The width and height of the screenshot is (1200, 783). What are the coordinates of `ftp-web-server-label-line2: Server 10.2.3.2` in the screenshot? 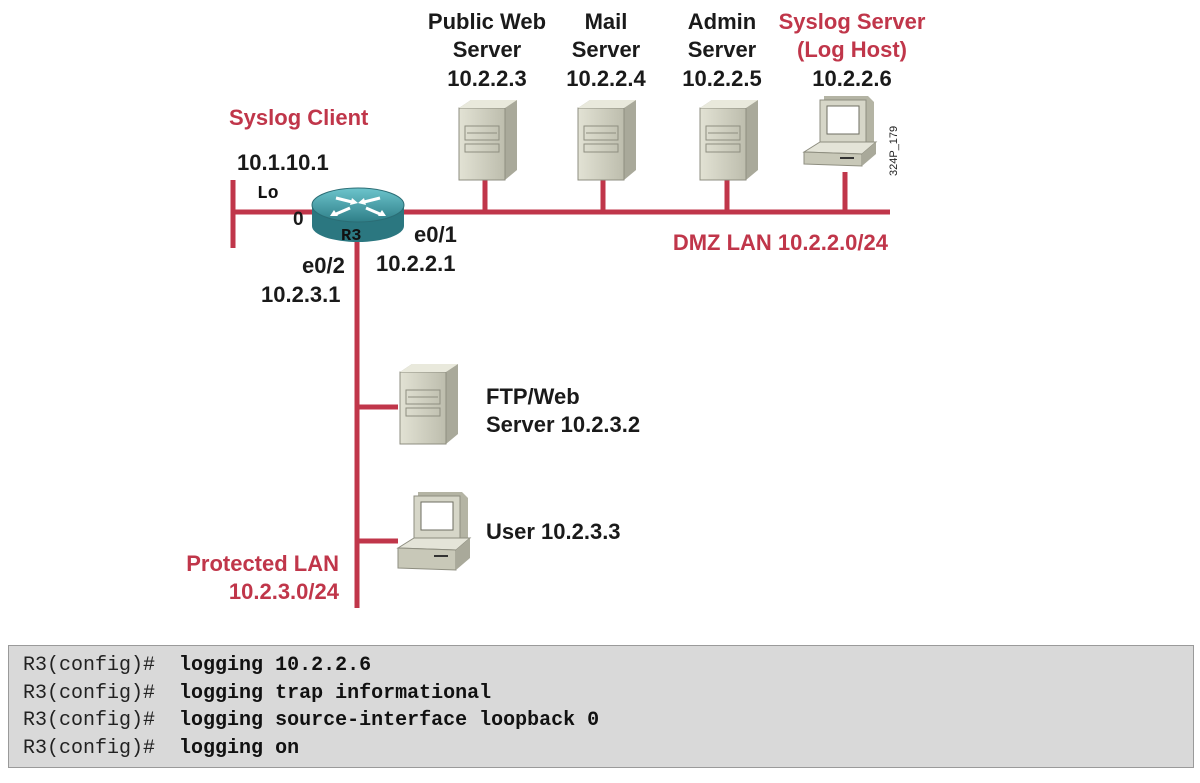 It's located at (563, 424).